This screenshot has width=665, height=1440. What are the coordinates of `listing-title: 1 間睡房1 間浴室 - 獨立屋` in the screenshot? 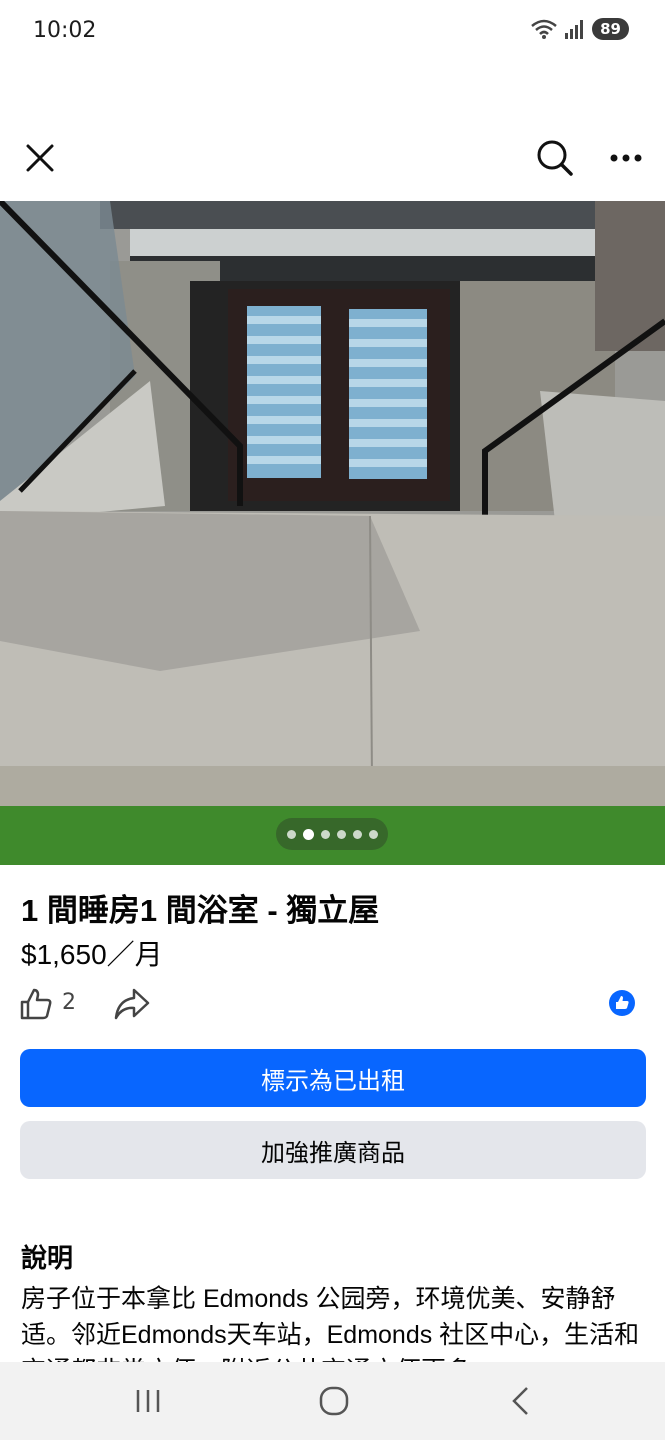 It's located at (200, 910).